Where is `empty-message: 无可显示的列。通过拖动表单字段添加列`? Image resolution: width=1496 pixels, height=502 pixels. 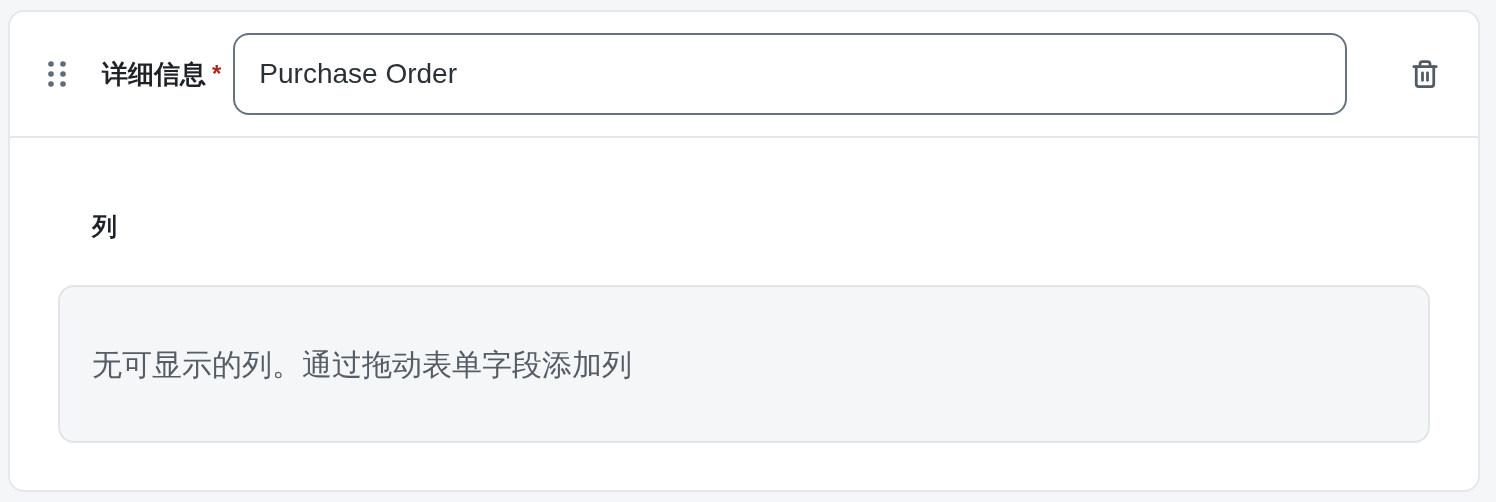
empty-message: 无可显示的列。通过拖动表单字段添加列 is located at coordinates (362, 364).